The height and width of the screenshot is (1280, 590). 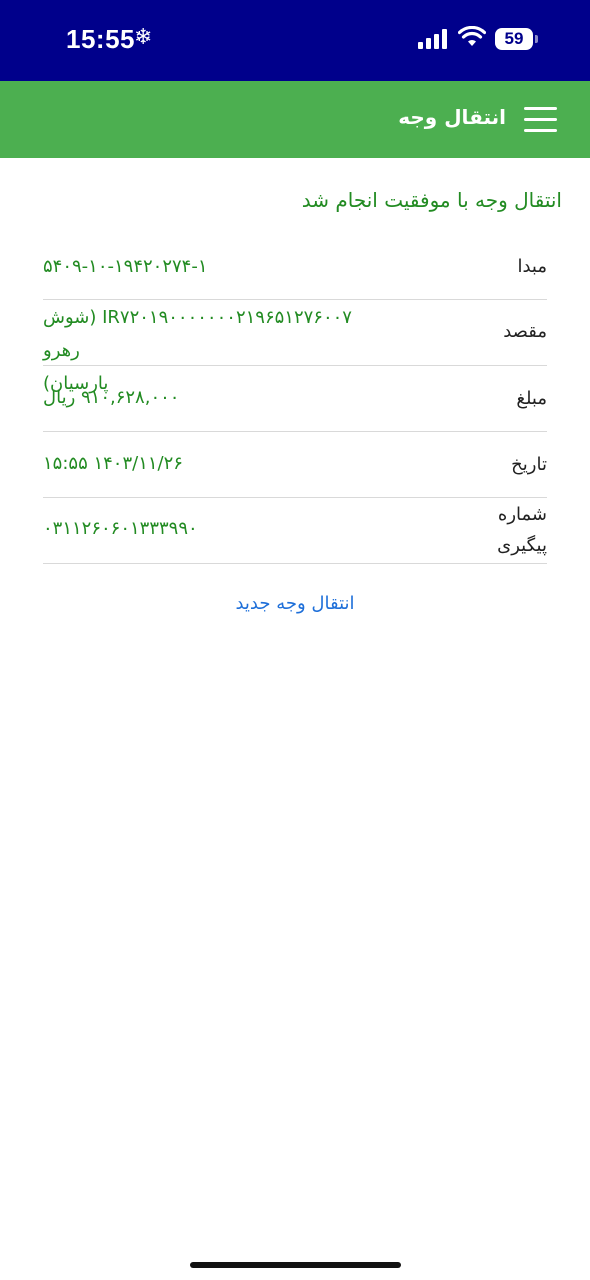 I want to click on detail-row-amount: مبلغ ۹۱۰,۶۲۸,۰۰۰ ریال, so click(x=295, y=399).